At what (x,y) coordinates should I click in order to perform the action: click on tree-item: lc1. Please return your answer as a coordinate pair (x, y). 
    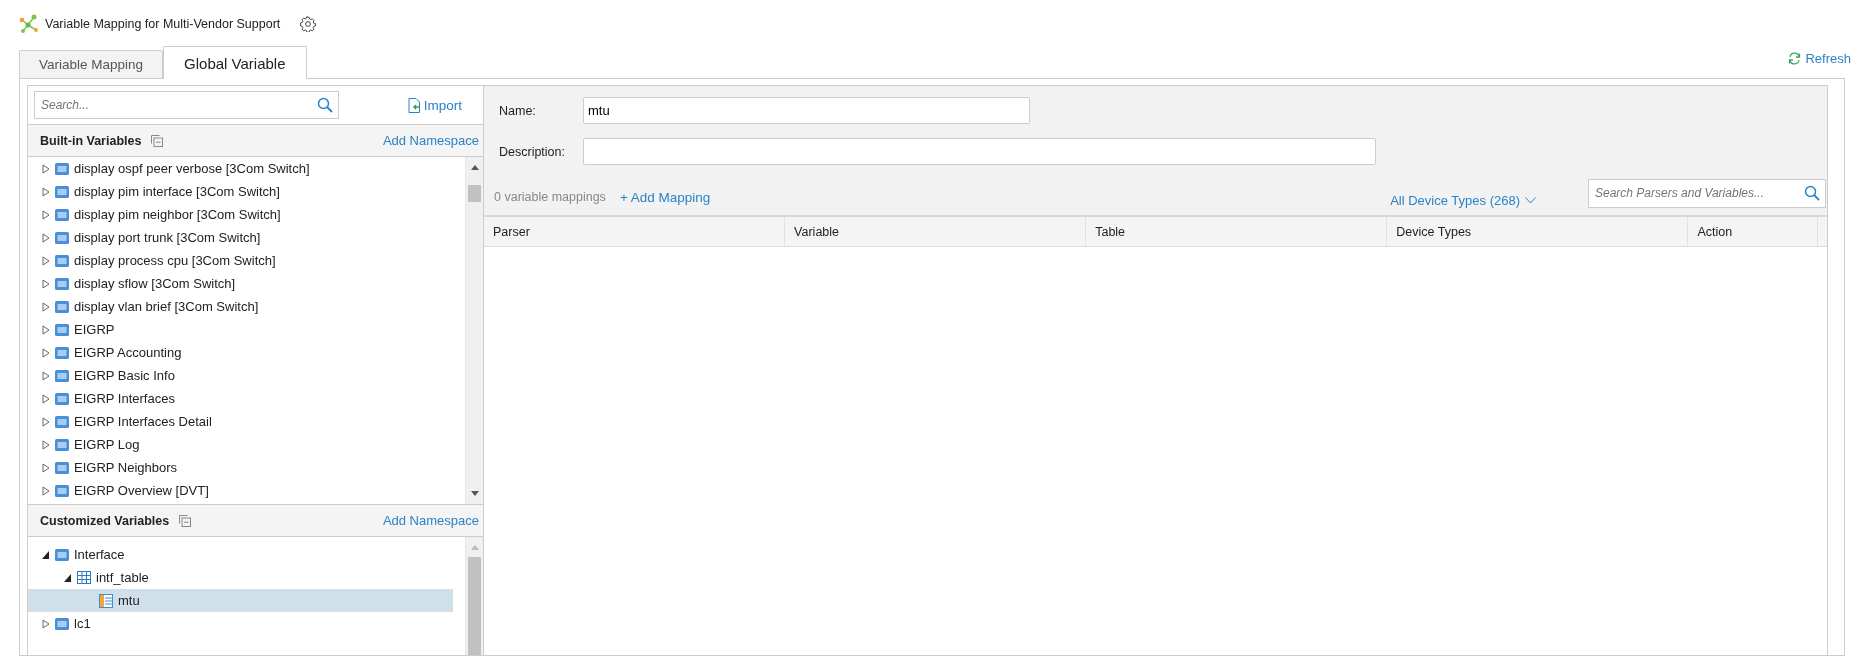
    Looking at the image, I should click on (240, 623).